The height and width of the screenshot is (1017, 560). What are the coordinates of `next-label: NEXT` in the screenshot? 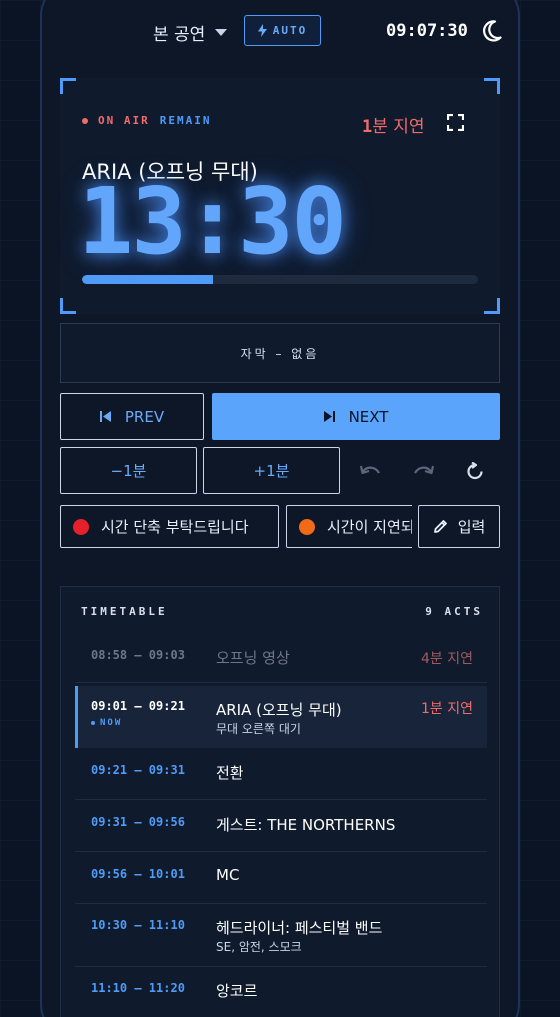 It's located at (368, 416).